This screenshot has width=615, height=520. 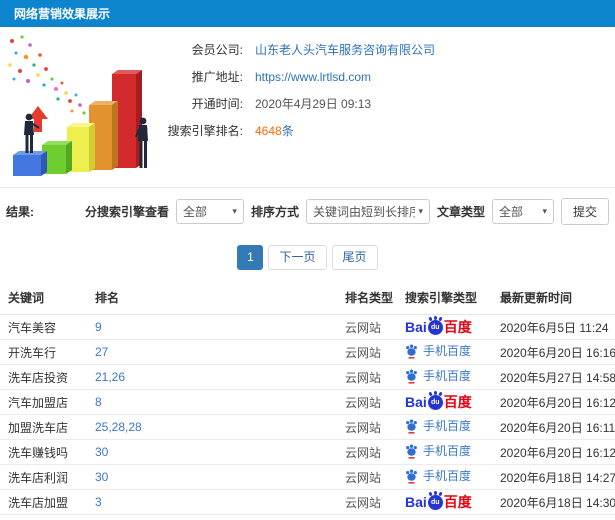 I want to click on info-field-value: https://www.lrtlsd.com, so click(x=313, y=77).